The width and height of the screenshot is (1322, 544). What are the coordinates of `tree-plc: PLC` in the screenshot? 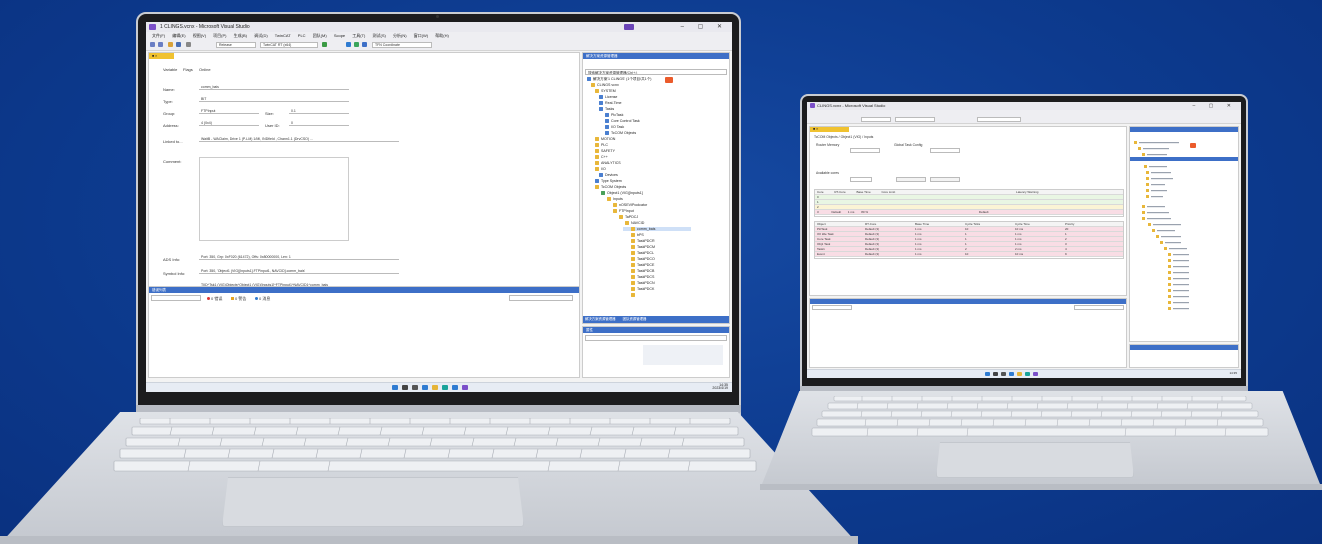 It's located at (601, 145).